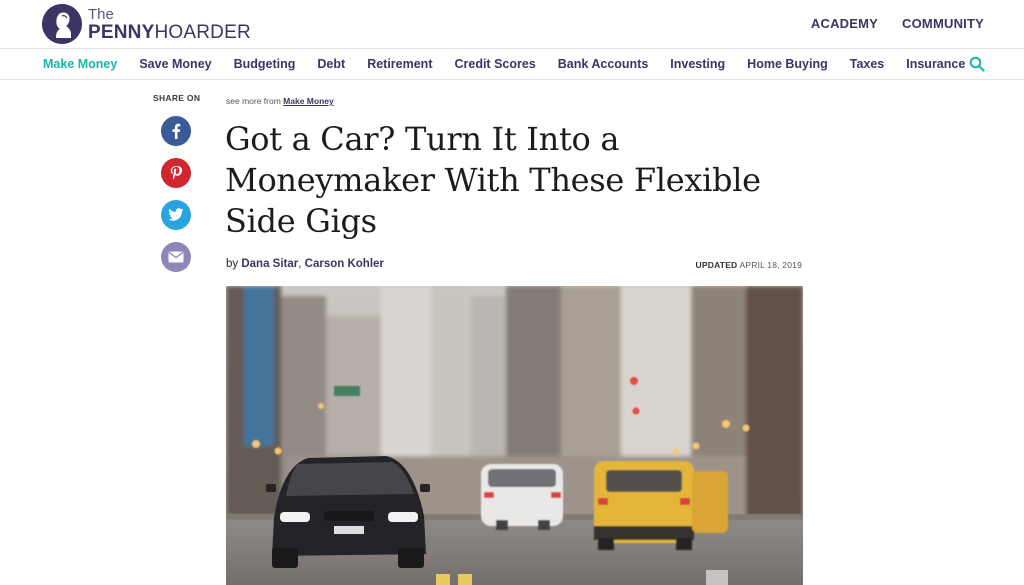  What do you see at coordinates (80, 64) in the screenshot?
I see `cat-make-money: Make Money` at bounding box center [80, 64].